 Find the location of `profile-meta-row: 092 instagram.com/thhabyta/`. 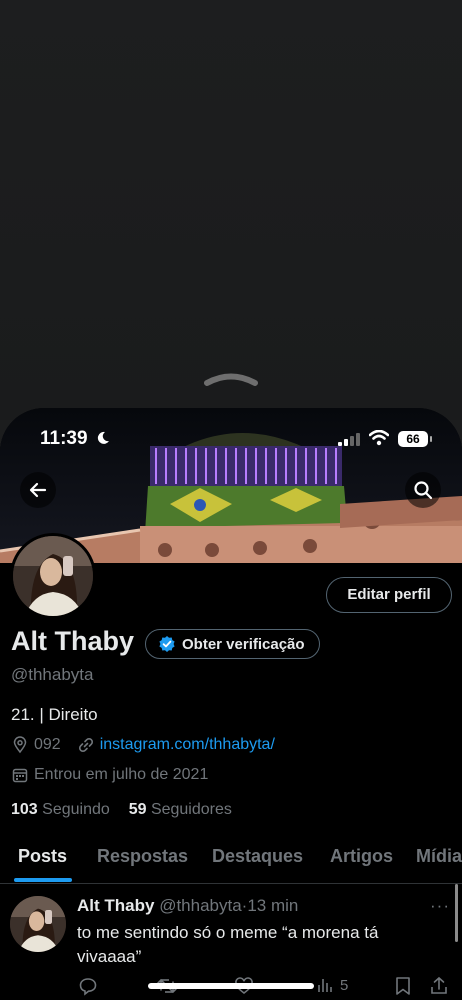

profile-meta-row: 092 instagram.com/thhabyta/ is located at coordinates (143, 745).